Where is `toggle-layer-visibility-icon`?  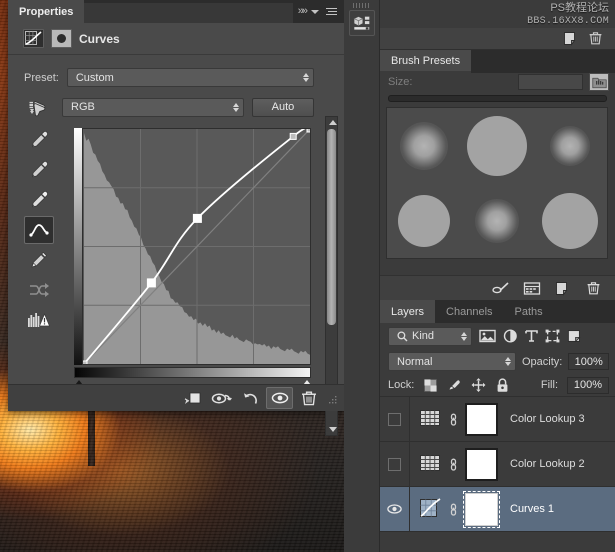 toggle-layer-visibility-icon is located at coordinates (279, 398).